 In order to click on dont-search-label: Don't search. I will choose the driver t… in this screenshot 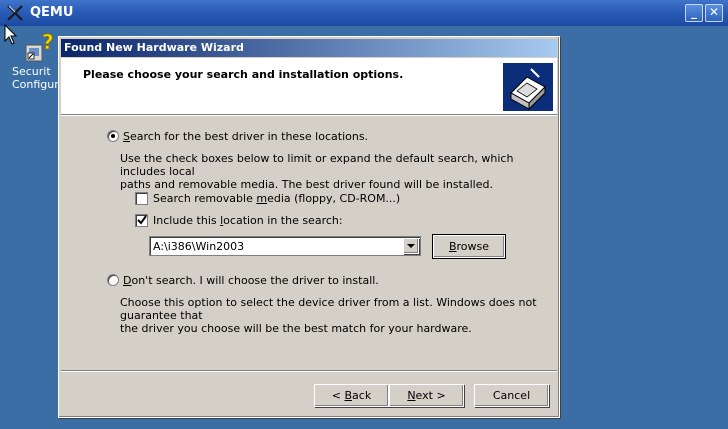, I will do `click(251, 280)`.